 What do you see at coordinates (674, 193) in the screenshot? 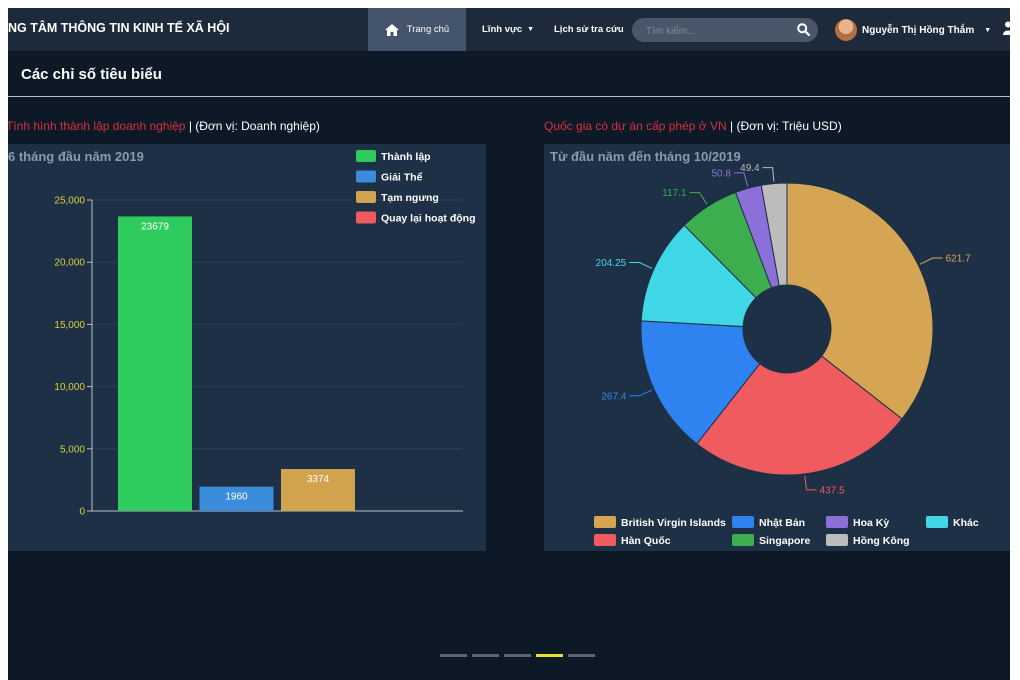
I see `pie-value-label: 117.1` at bounding box center [674, 193].